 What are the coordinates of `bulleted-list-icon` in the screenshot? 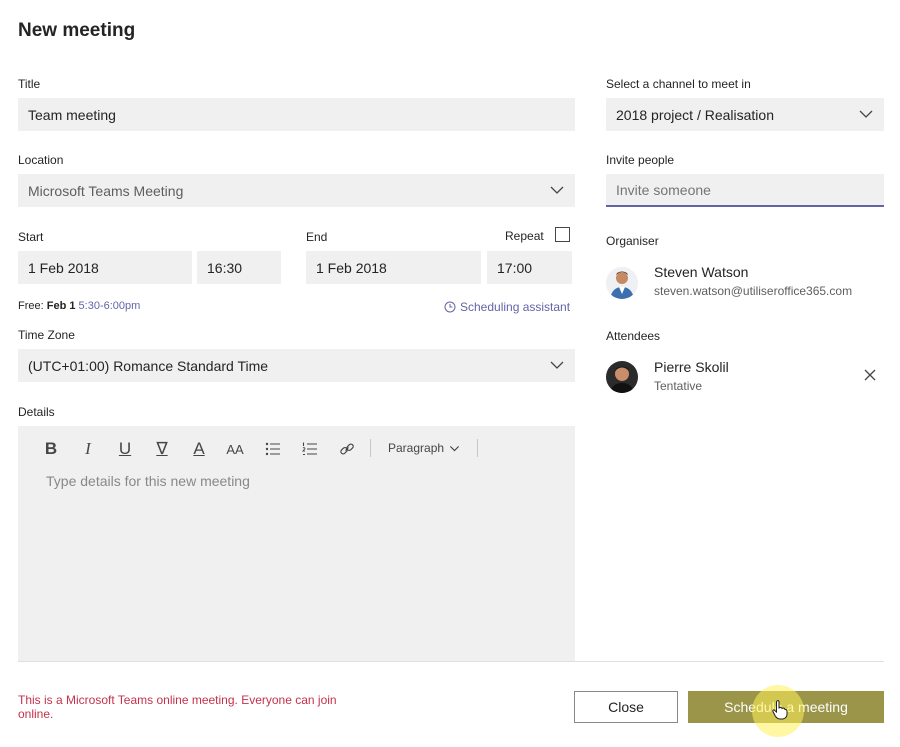 It's located at (272, 449).